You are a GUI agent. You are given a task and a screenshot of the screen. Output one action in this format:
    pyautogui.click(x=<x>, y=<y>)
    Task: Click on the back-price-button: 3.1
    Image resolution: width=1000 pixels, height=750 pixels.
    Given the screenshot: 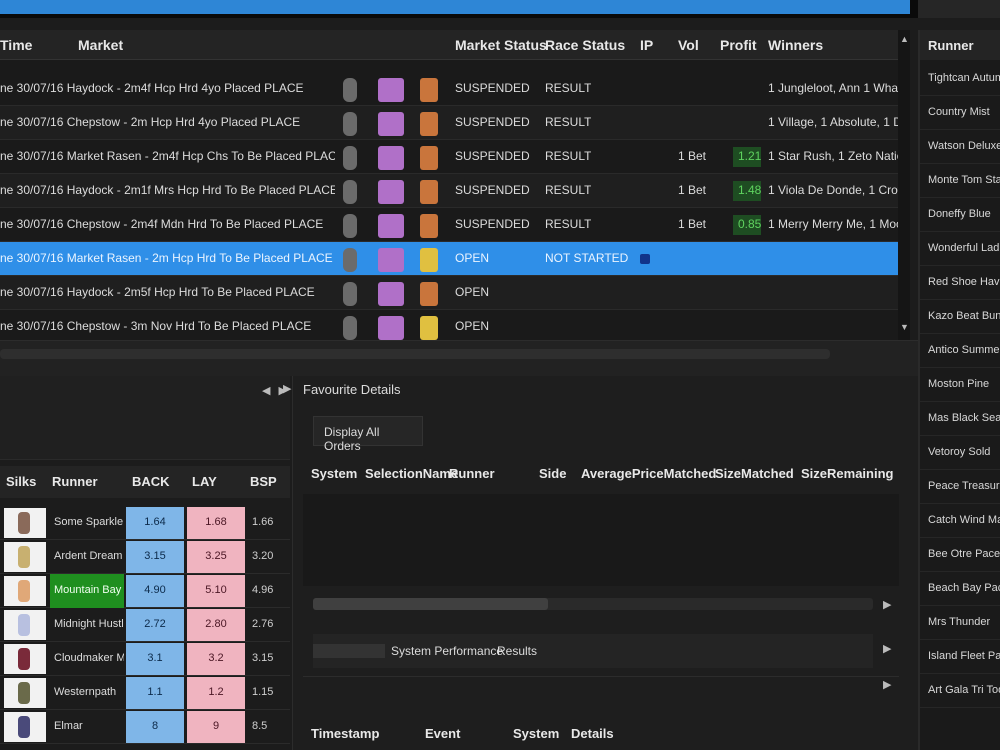 What is the action you would take?
    pyautogui.click(x=155, y=659)
    